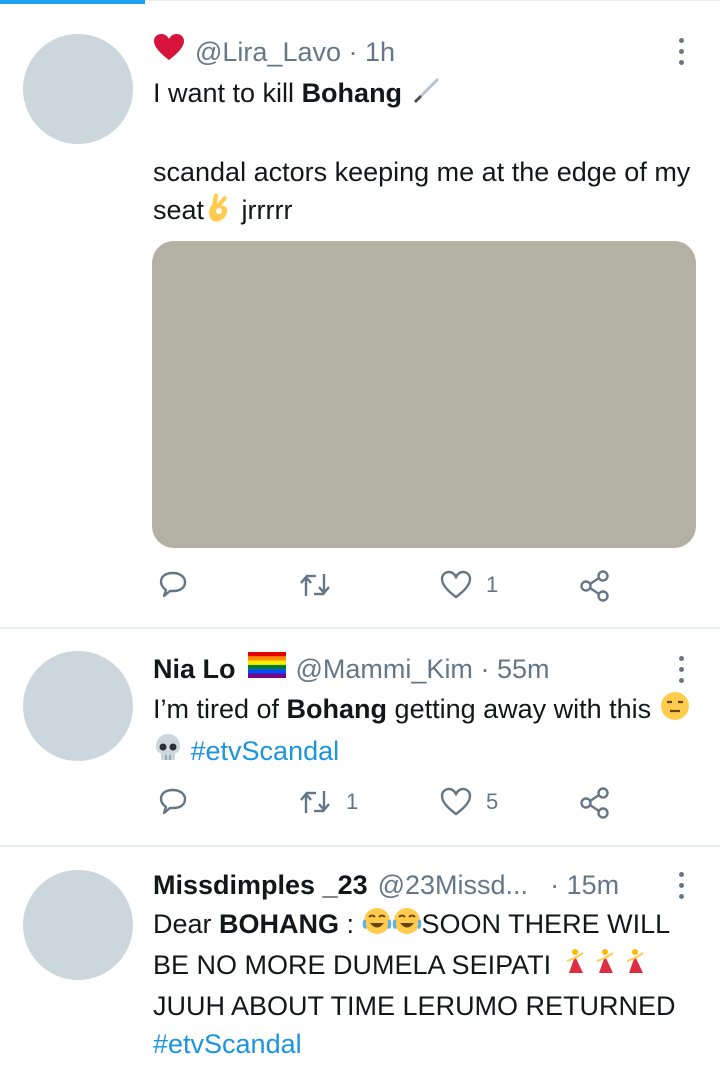 Image resolution: width=720 pixels, height=1087 pixels. Describe the element at coordinates (384, 669) in the screenshot. I see `tweet-handle: @Mammi_Kim` at that location.